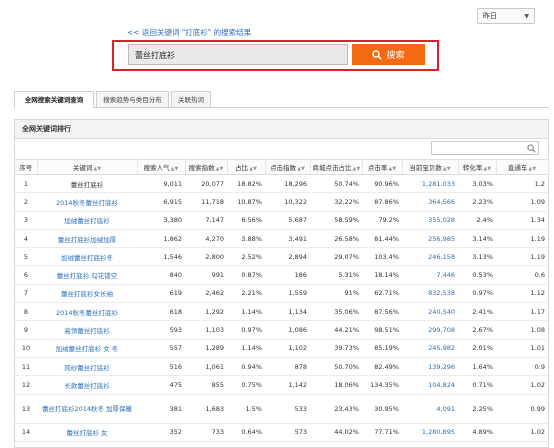 The image size is (554, 448). I want to click on table-cell: 186, so click(287, 275).